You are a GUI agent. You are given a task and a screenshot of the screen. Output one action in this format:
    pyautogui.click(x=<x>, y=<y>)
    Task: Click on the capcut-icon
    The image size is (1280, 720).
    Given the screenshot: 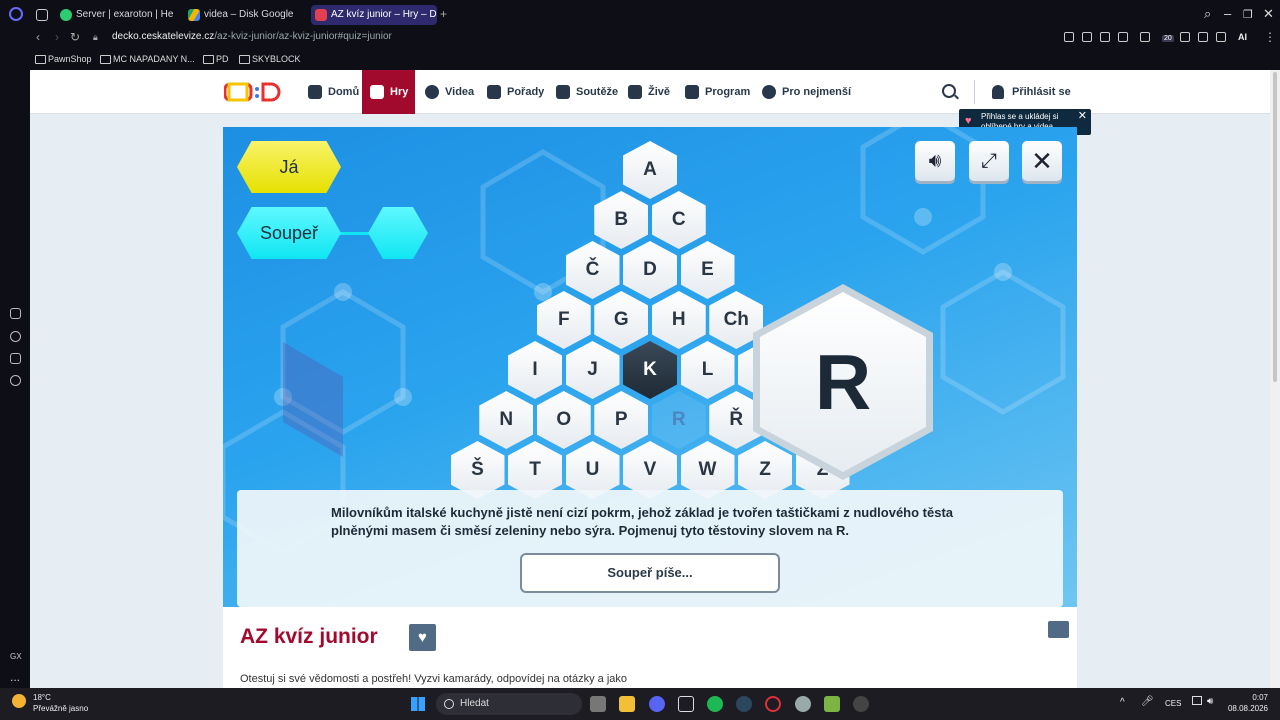 What is the action you would take?
    pyautogui.click(x=686, y=704)
    